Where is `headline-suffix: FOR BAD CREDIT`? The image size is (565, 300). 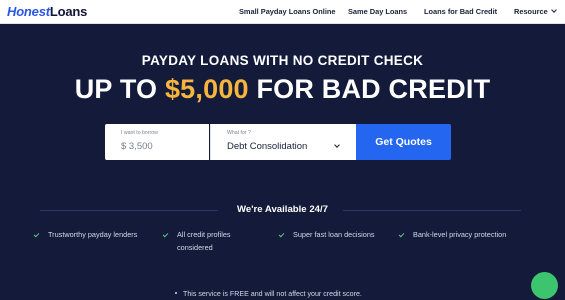 headline-suffix: FOR BAD CREDIT is located at coordinates (369, 89).